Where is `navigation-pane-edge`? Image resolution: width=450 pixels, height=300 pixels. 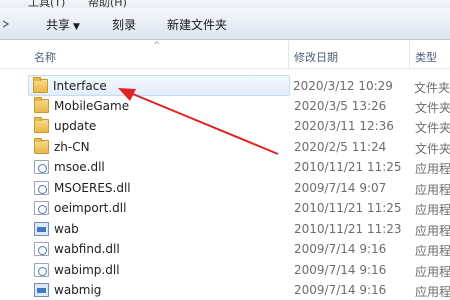
navigation-pane-edge is located at coordinates (15, 184).